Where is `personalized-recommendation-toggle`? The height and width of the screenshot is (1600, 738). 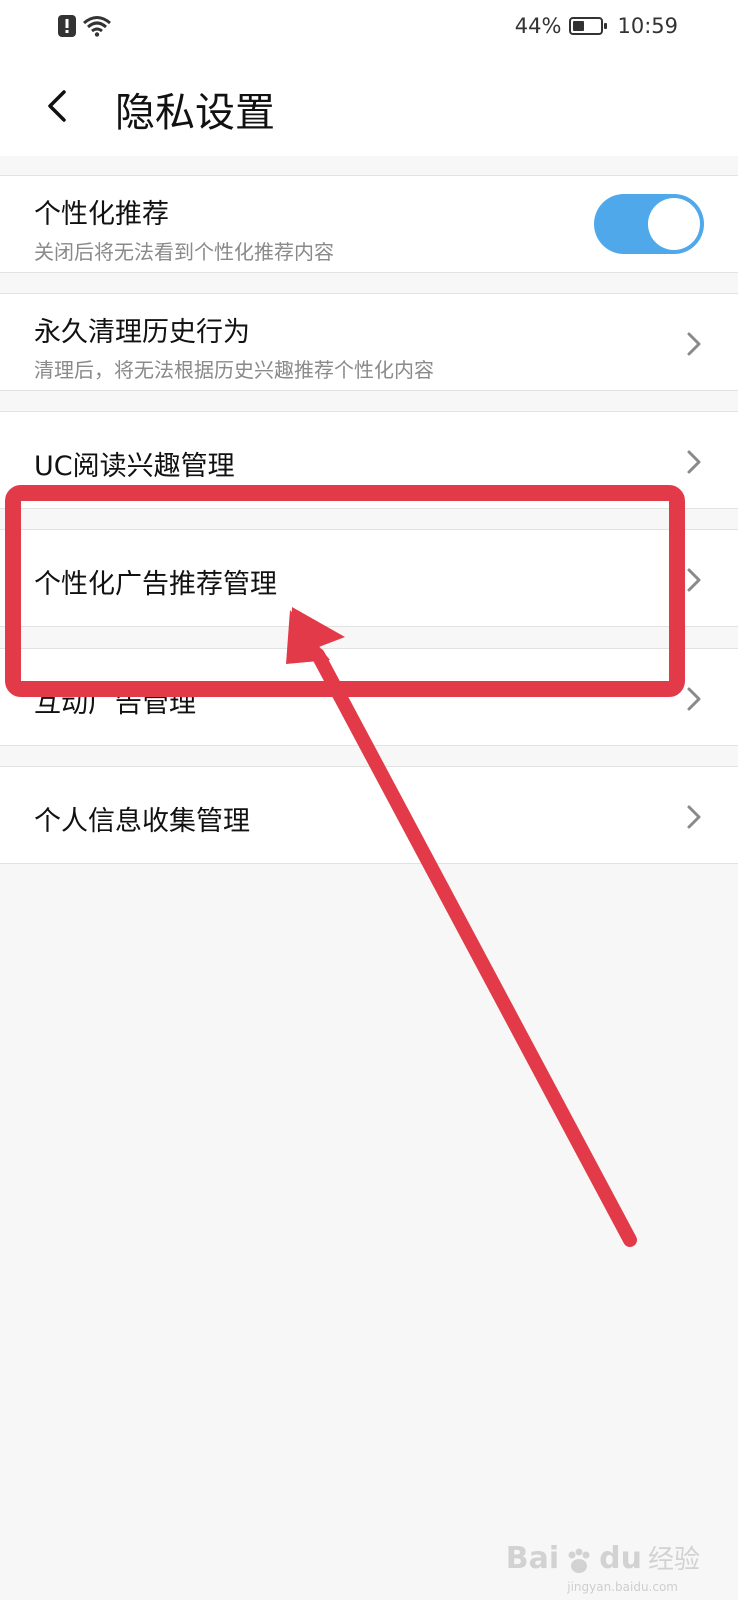
personalized-recommendation-toggle is located at coordinates (649, 224).